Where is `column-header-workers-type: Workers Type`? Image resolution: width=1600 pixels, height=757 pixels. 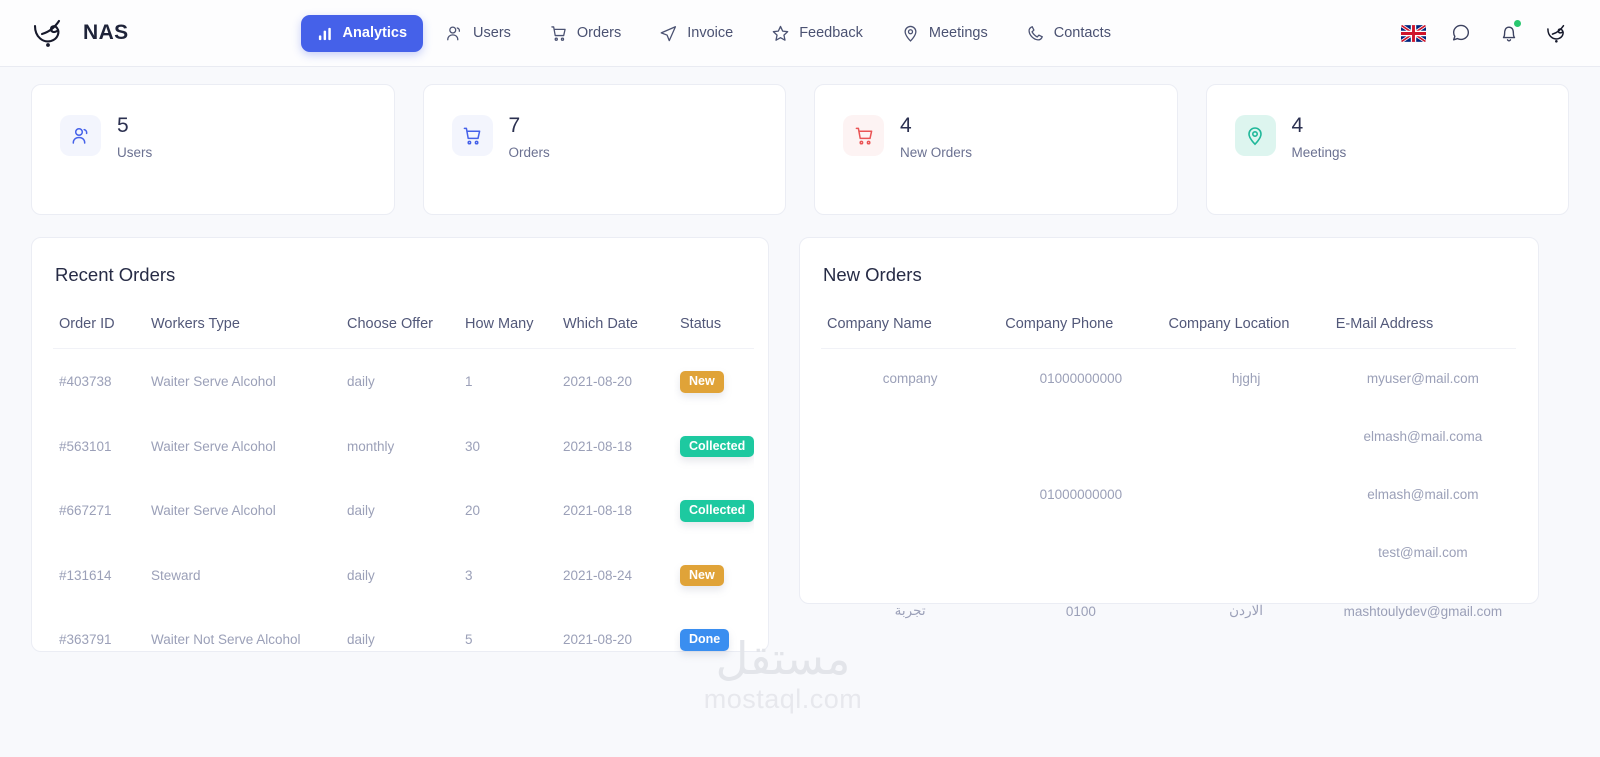
column-header-workers-type: Workers Type is located at coordinates (243, 325).